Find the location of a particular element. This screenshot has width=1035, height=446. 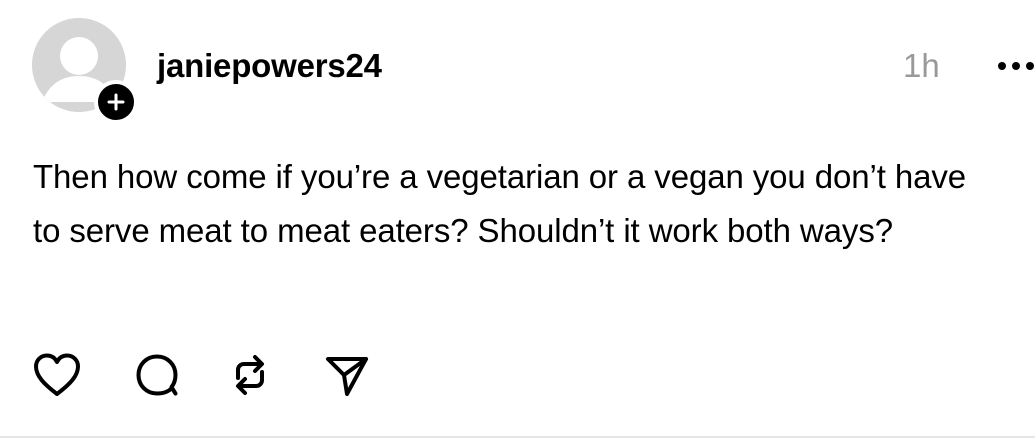

send-icon is located at coordinates (347, 376).